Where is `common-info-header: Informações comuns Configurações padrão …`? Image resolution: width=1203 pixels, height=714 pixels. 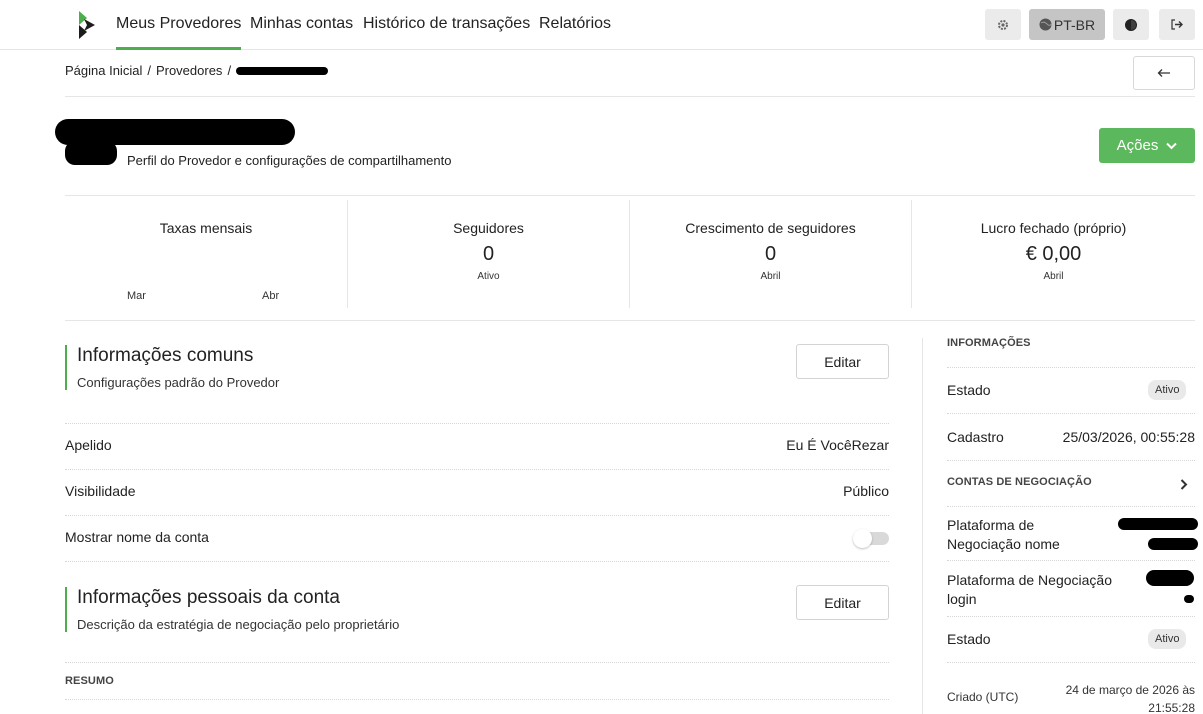 common-info-header: Informações comuns Configurações padrão … is located at coordinates (172, 367).